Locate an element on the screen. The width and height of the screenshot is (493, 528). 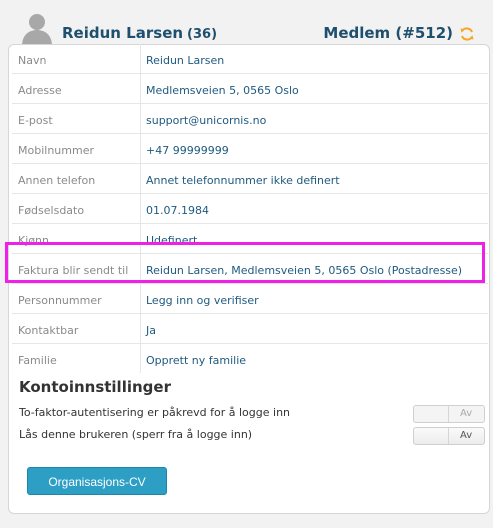
row-value: Udefinert is located at coordinates (171, 240).